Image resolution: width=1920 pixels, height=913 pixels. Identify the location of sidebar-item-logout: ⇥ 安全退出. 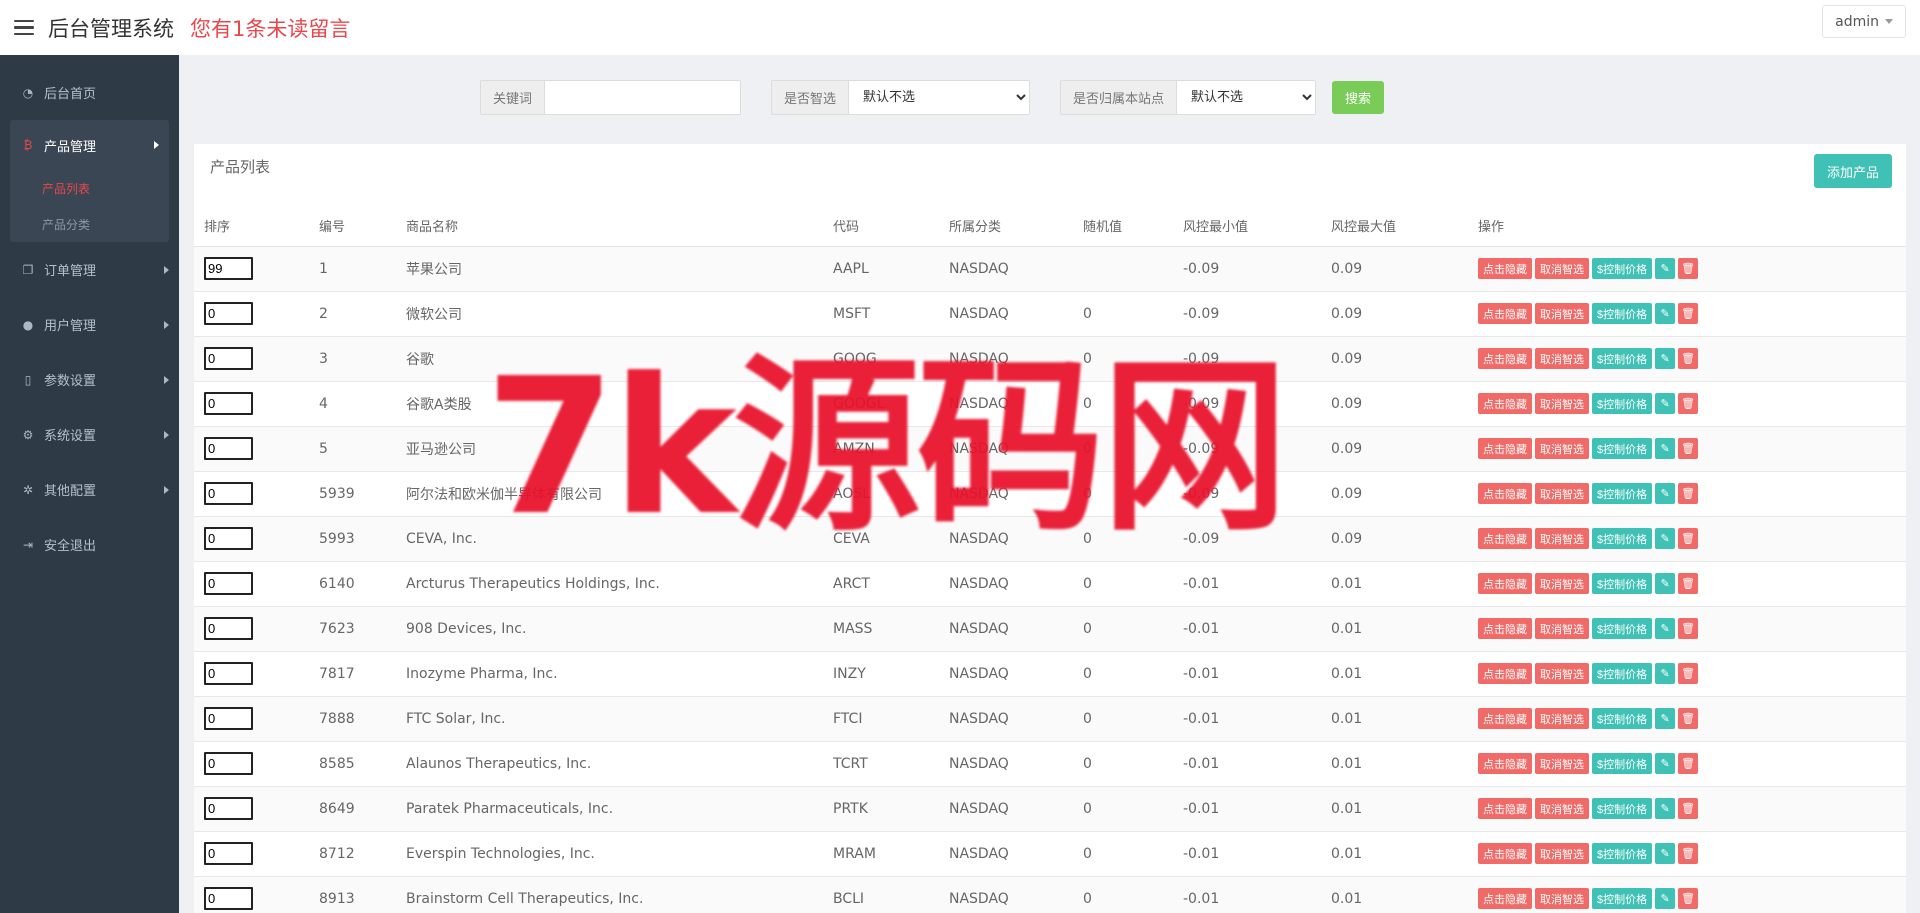
(89, 544).